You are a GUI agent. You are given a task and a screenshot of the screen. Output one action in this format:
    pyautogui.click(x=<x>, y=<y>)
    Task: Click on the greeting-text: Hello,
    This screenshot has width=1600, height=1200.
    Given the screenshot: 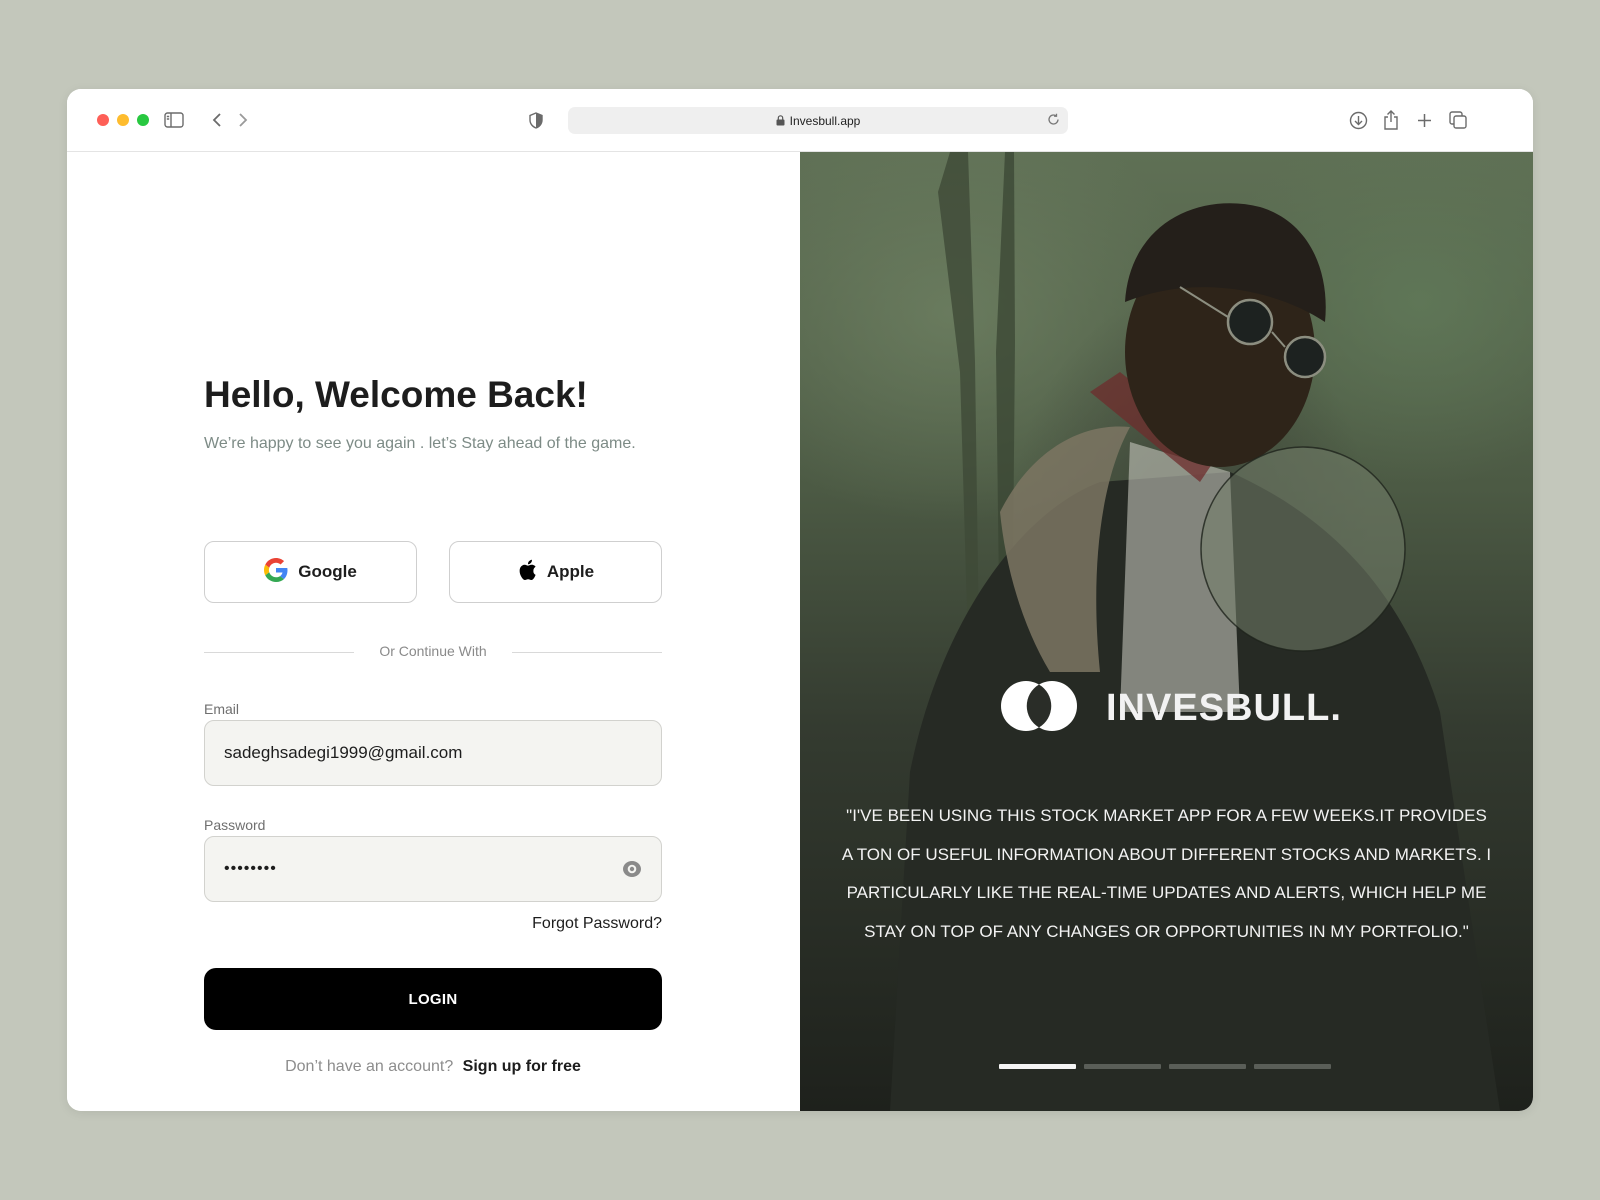 What is the action you would take?
    pyautogui.click(x=254, y=394)
    